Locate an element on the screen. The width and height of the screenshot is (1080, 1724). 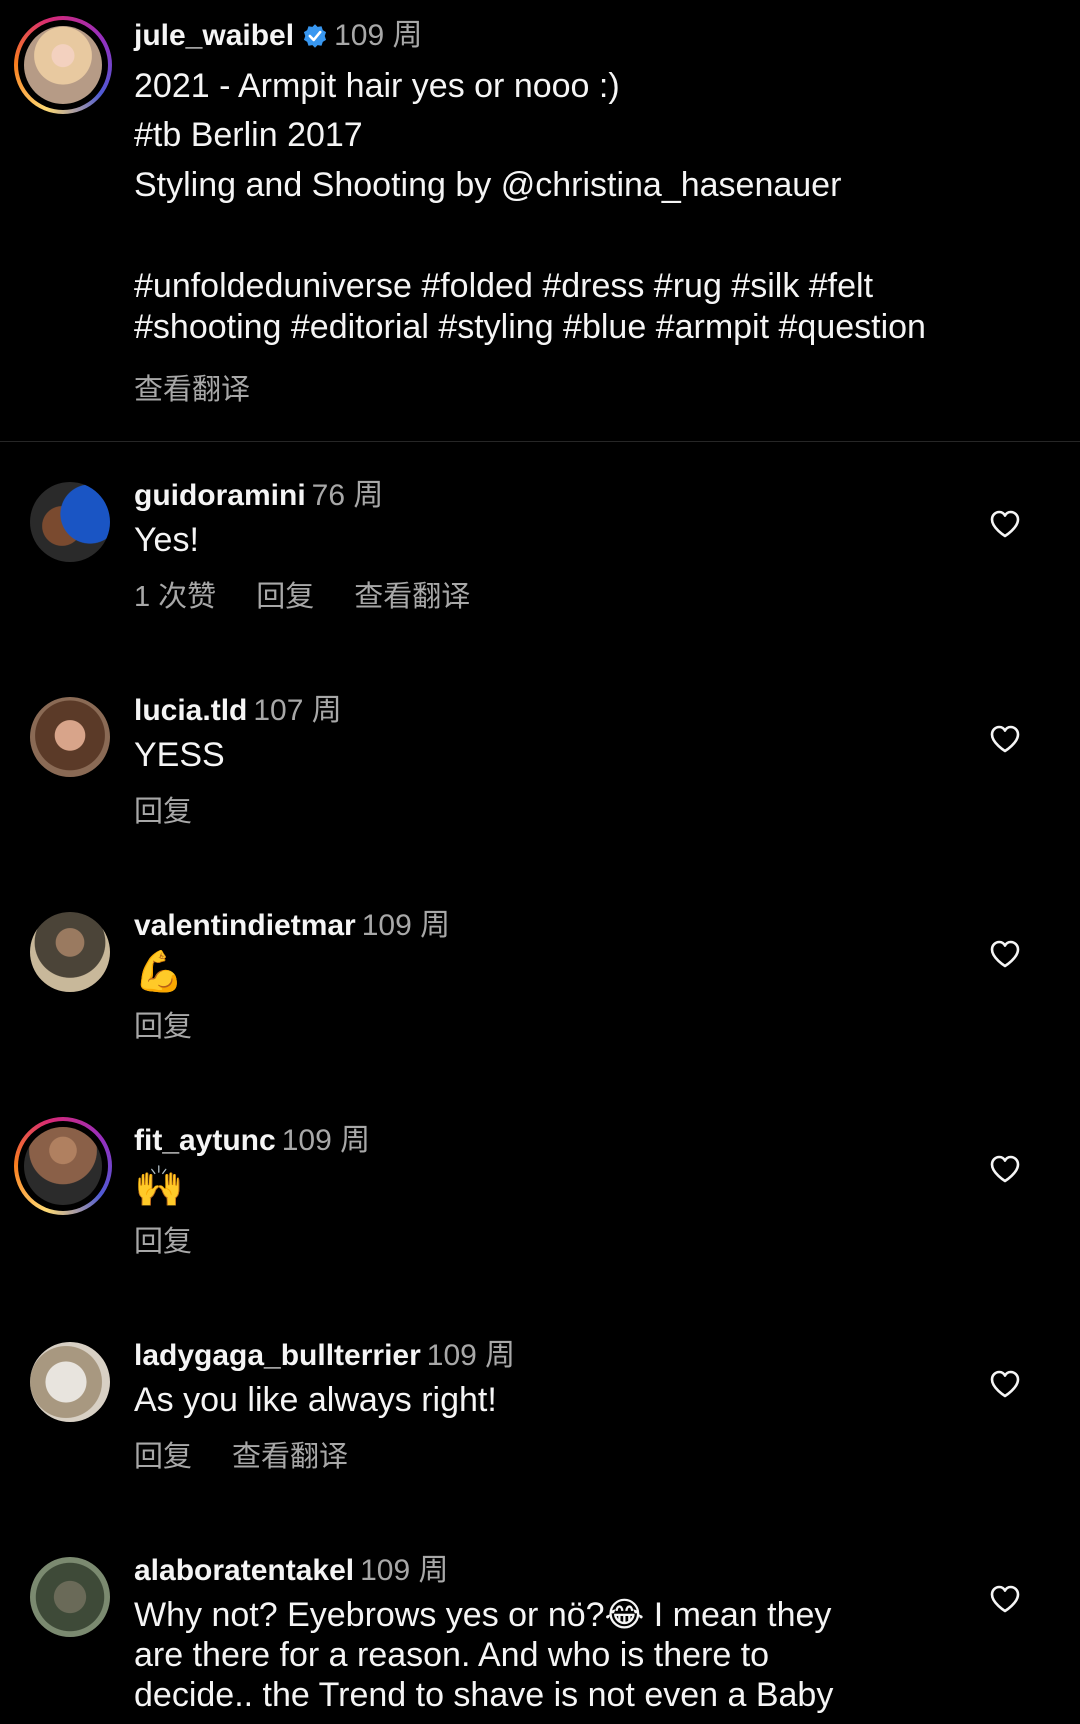
caption-line: 2021 - Armpit hair yes or nooo :) is located at coordinates (377, 86).